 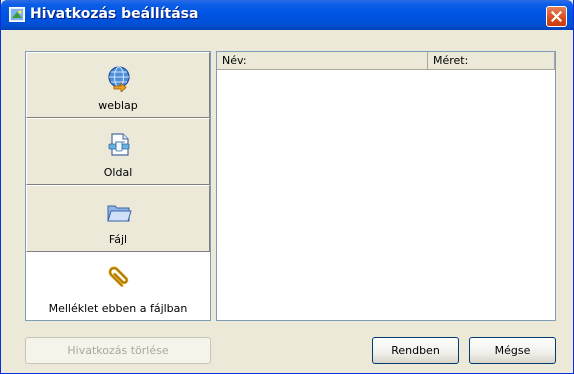 I want to click on column-header-name: Név:, so click(x=322, y=61).